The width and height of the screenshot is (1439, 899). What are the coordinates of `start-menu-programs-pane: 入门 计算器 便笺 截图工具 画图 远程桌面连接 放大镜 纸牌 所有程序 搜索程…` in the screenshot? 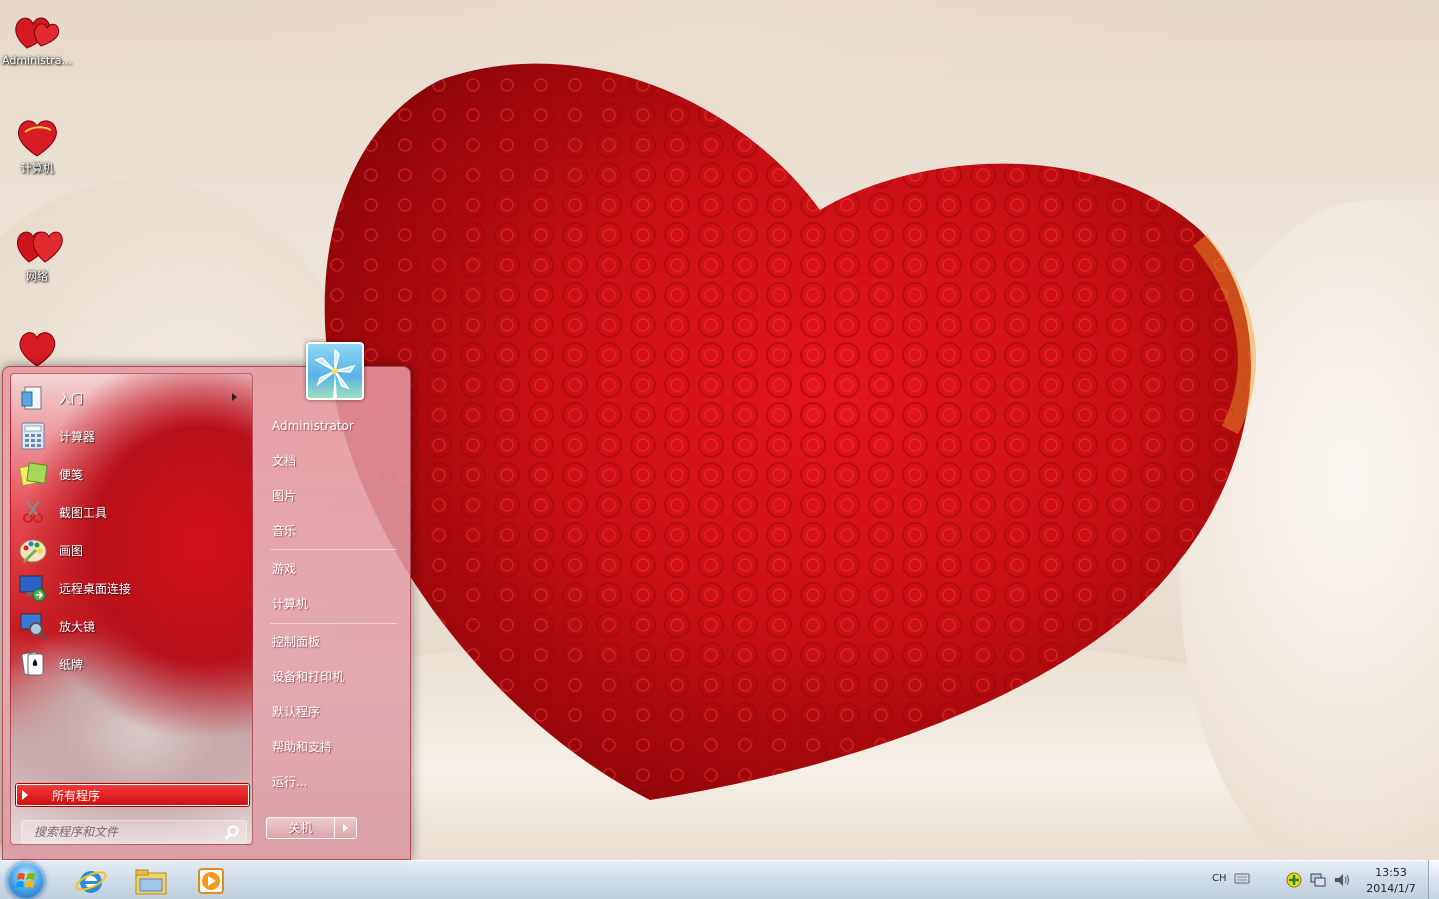 It's located at (131, 609).